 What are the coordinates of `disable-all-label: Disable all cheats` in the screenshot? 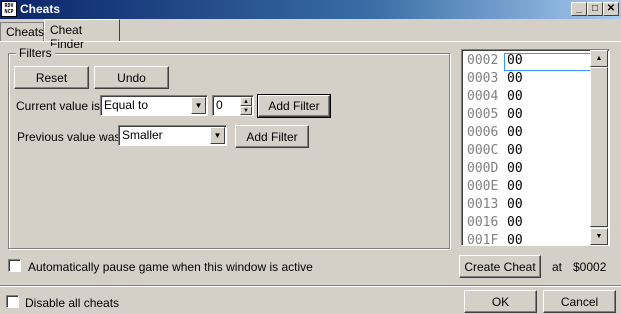 It's located at (72, 303).